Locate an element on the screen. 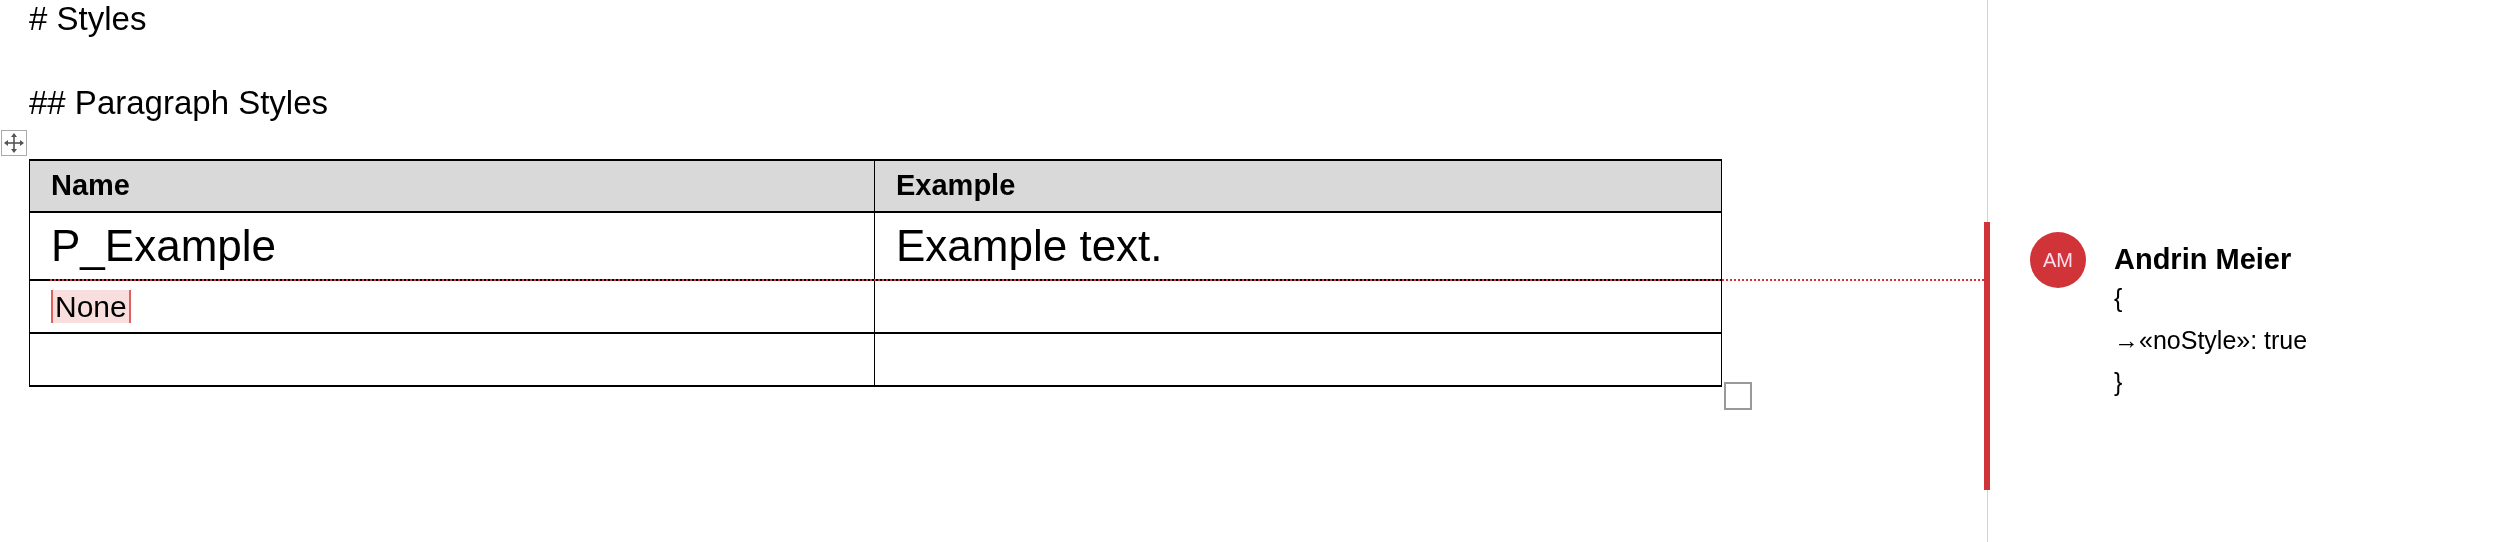  heading-text: ## Paragraph Styles is located at coordinates (179, 102).